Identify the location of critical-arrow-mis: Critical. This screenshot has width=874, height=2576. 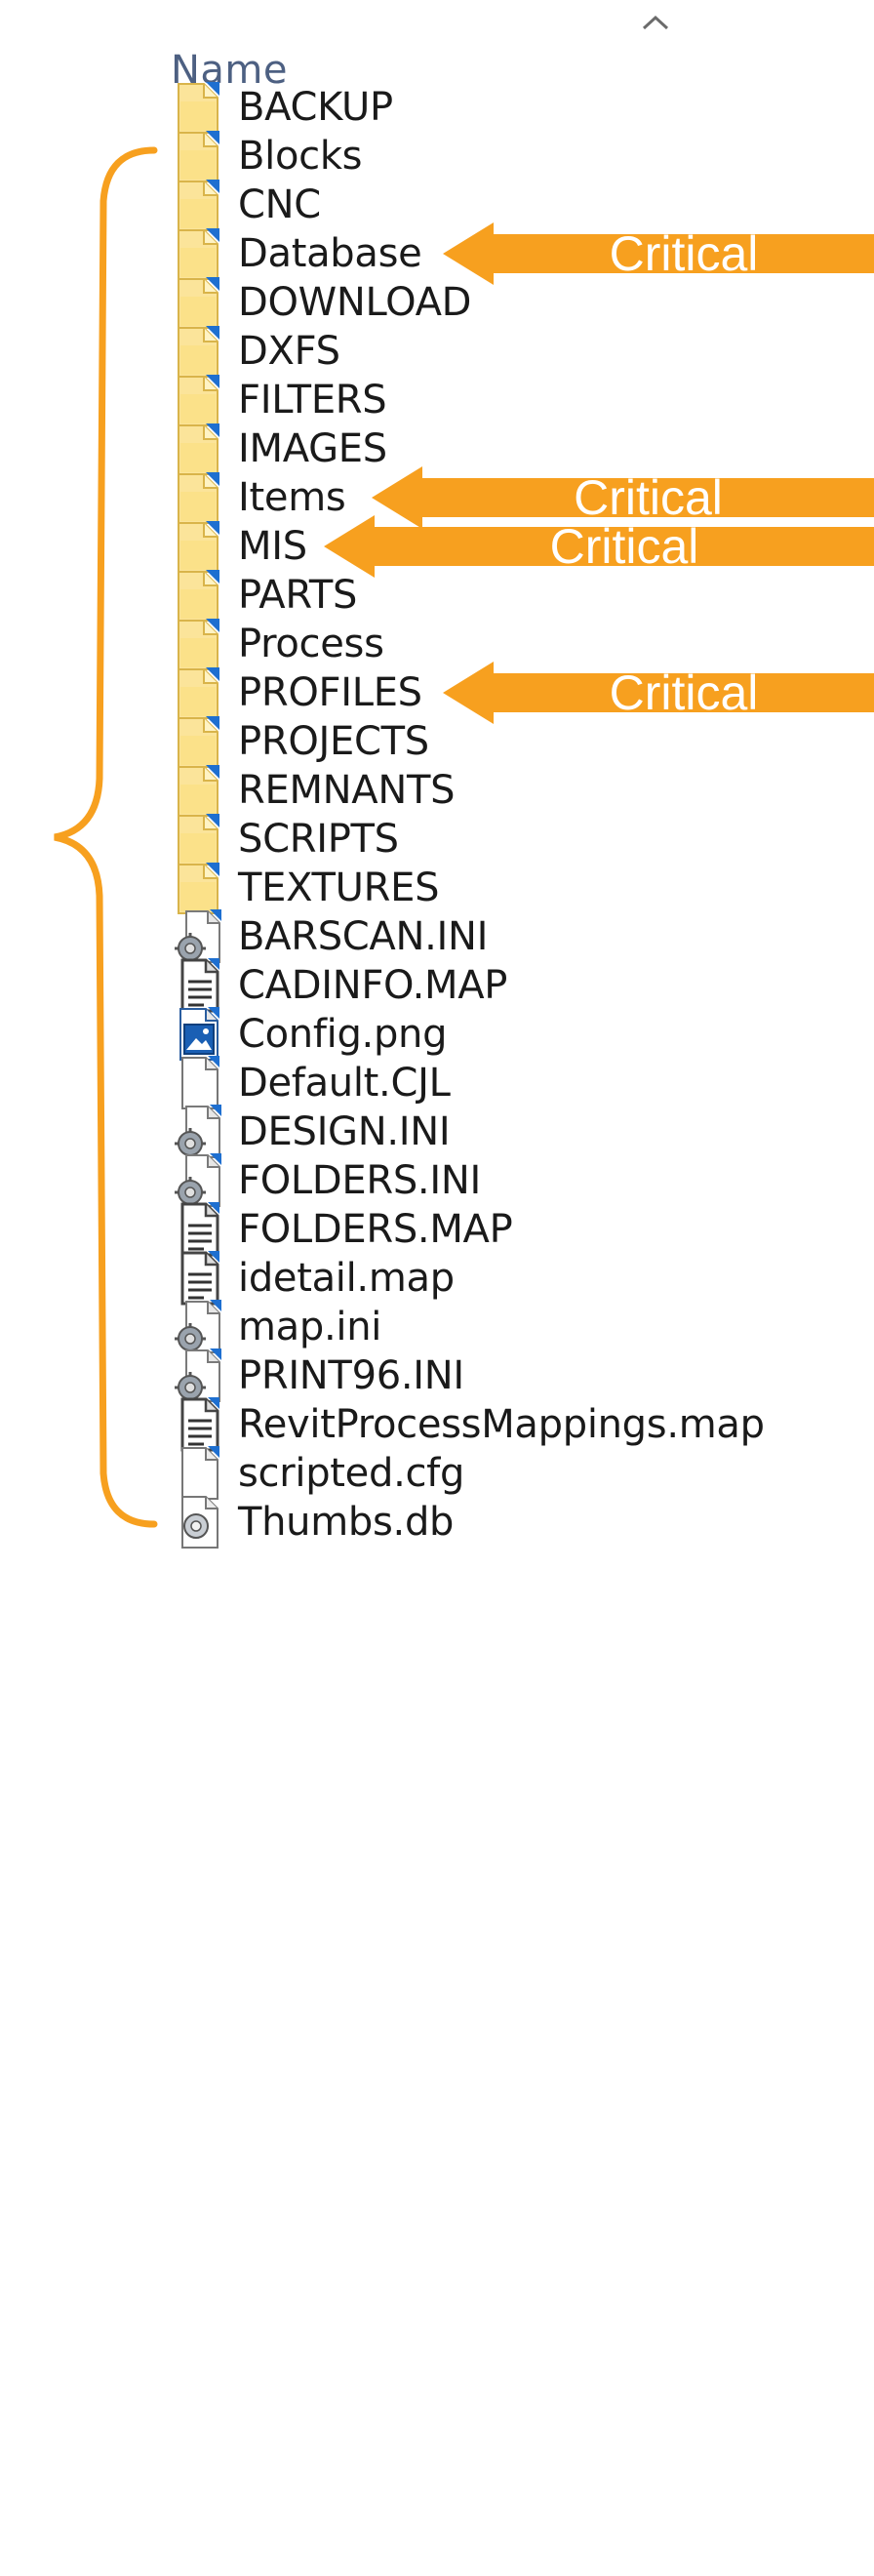
(599, 546).